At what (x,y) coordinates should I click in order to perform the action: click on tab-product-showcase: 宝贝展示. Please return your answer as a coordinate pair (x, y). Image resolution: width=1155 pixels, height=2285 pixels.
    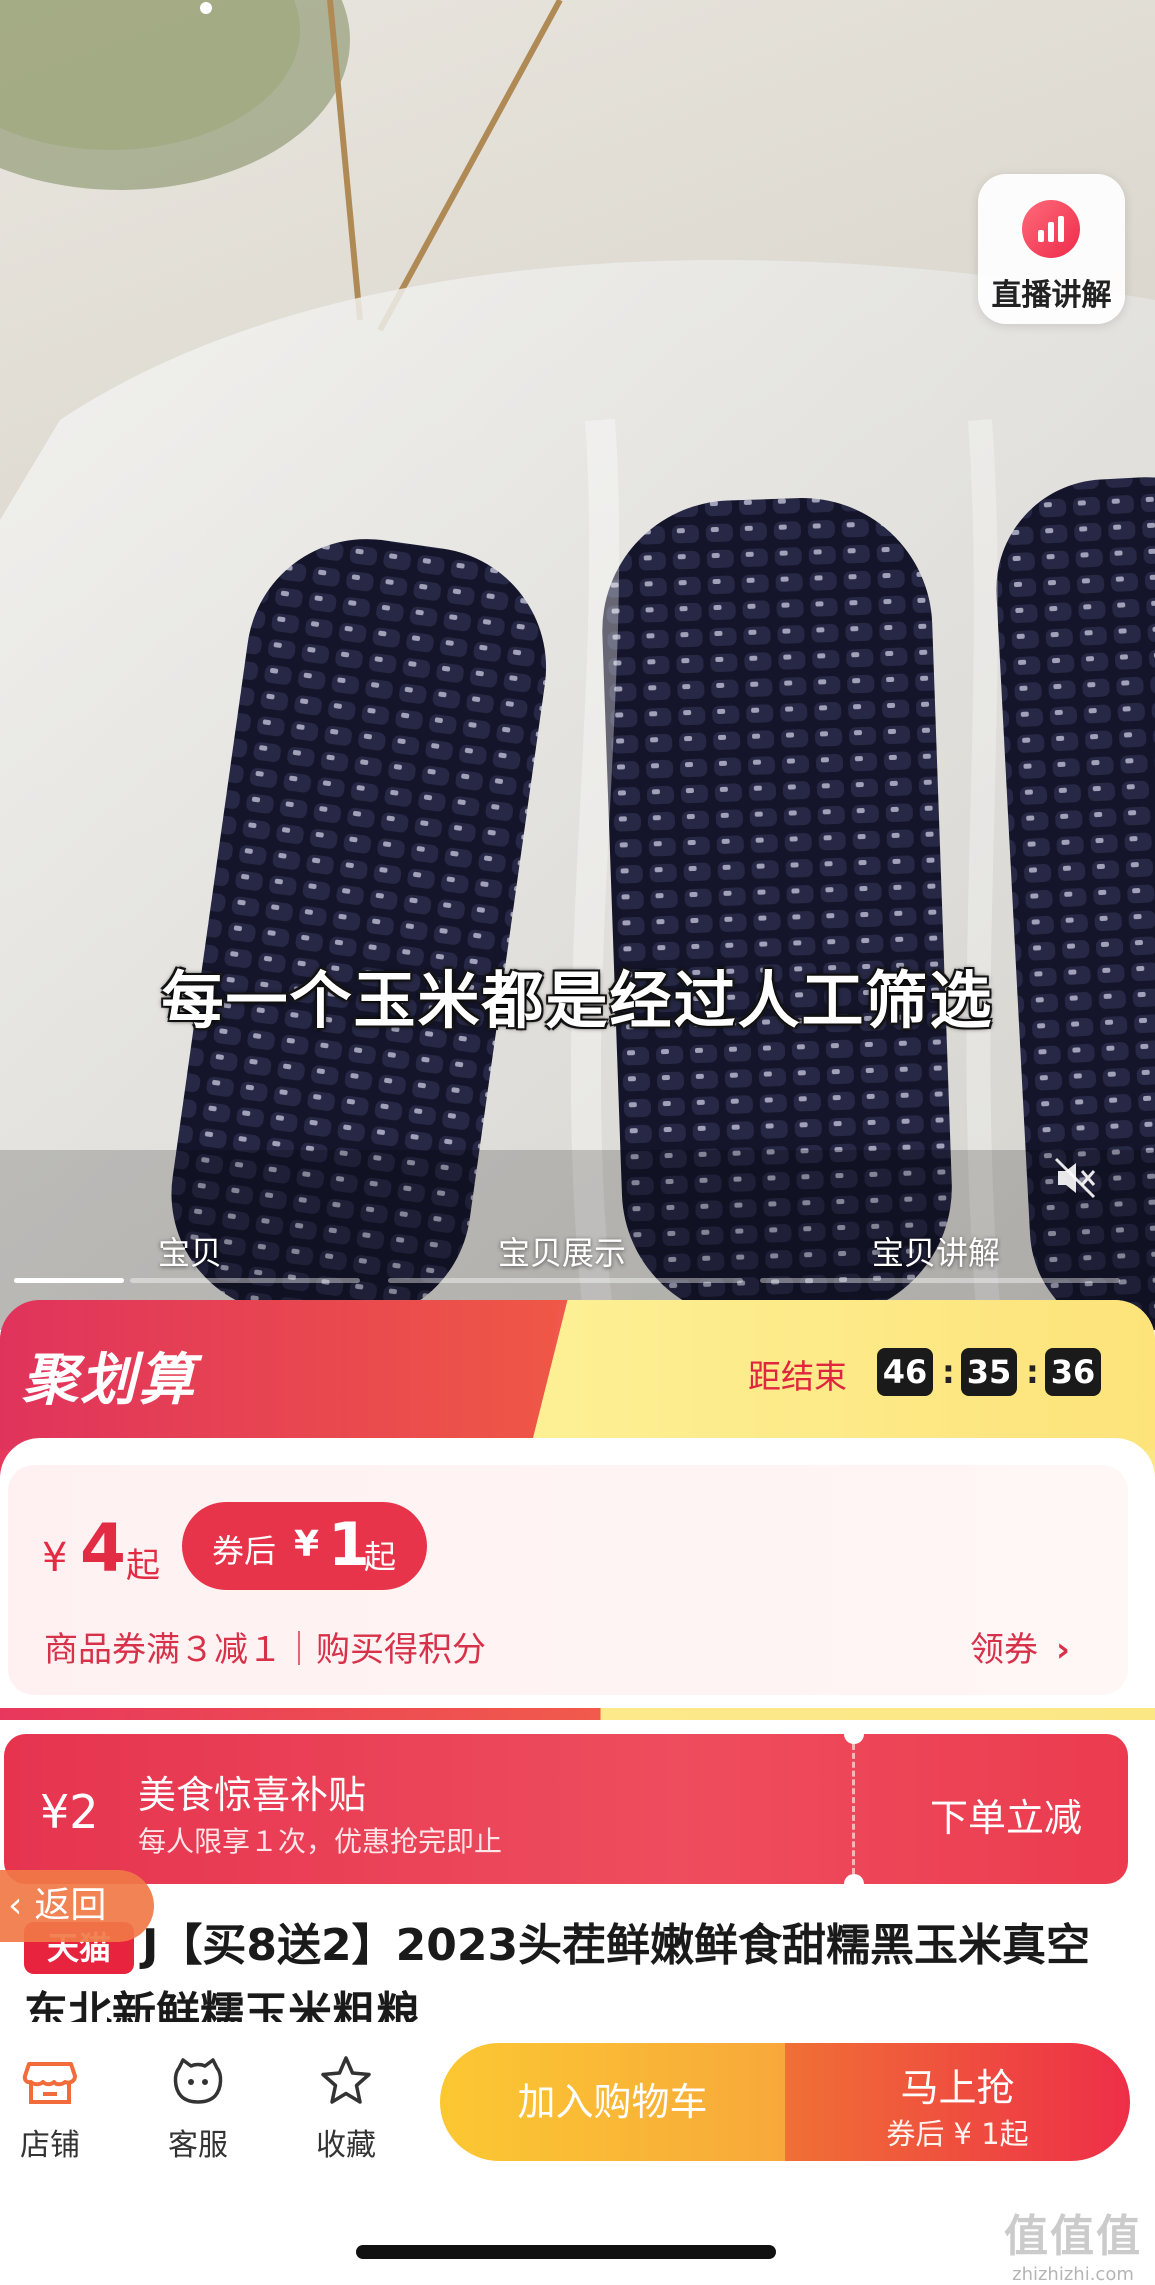
    Looking at the image, I should click on (562, 1251).